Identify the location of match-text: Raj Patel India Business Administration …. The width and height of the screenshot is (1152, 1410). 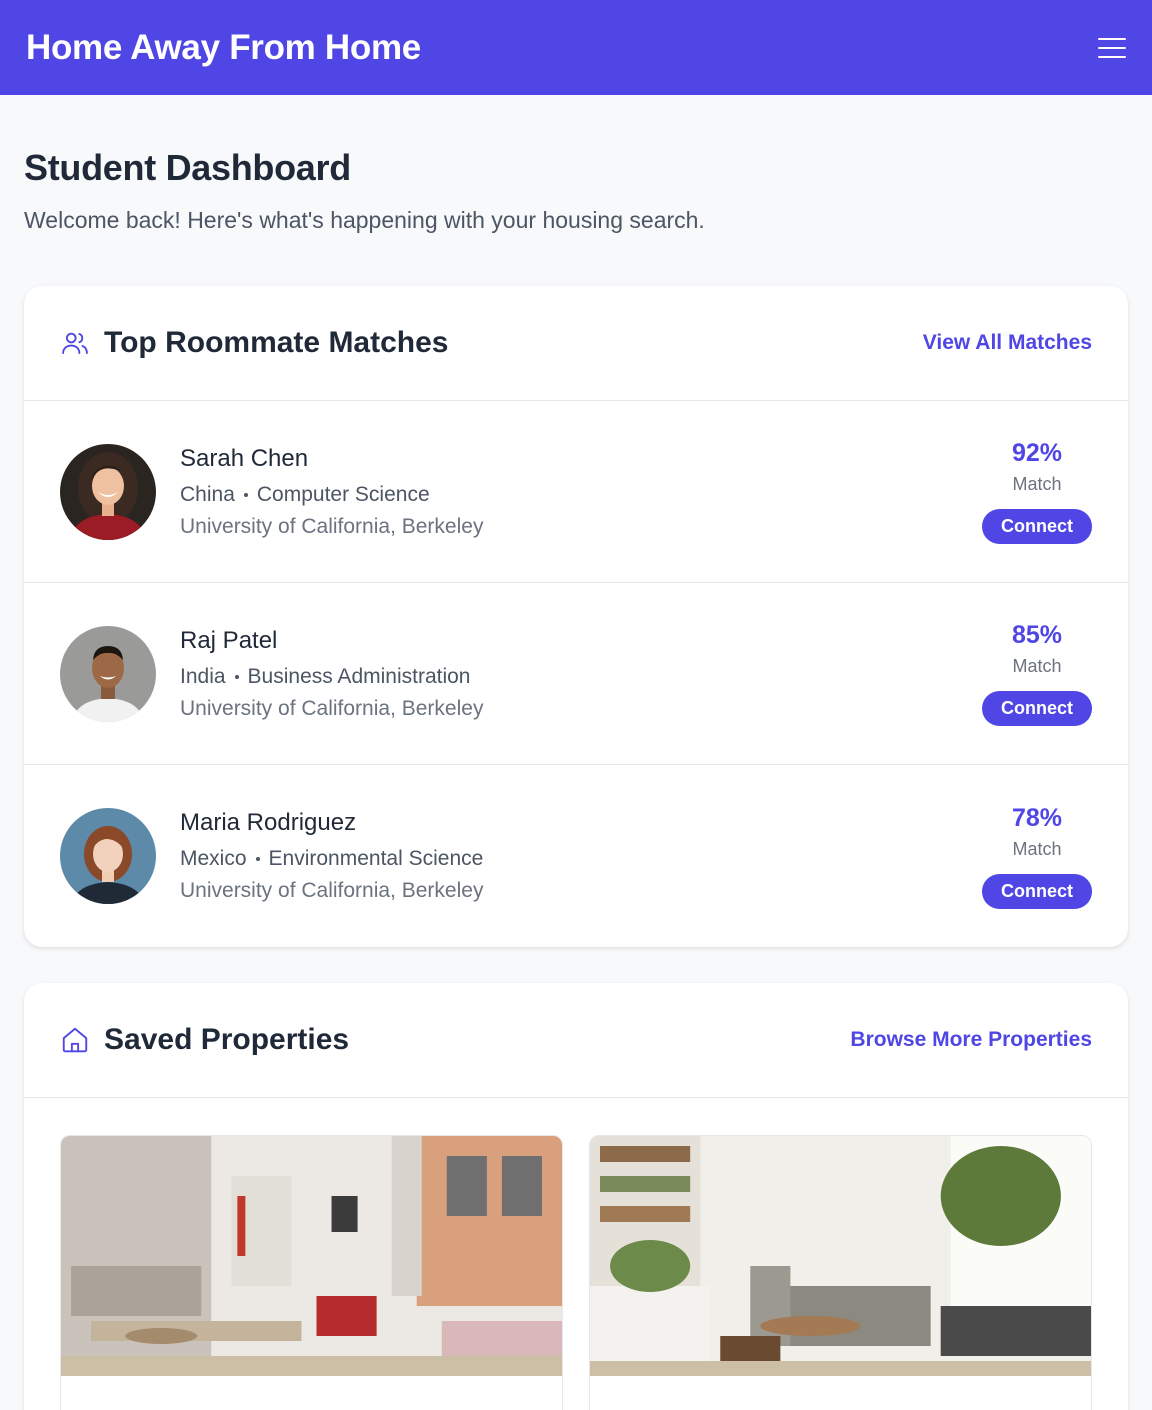
(331, 674).